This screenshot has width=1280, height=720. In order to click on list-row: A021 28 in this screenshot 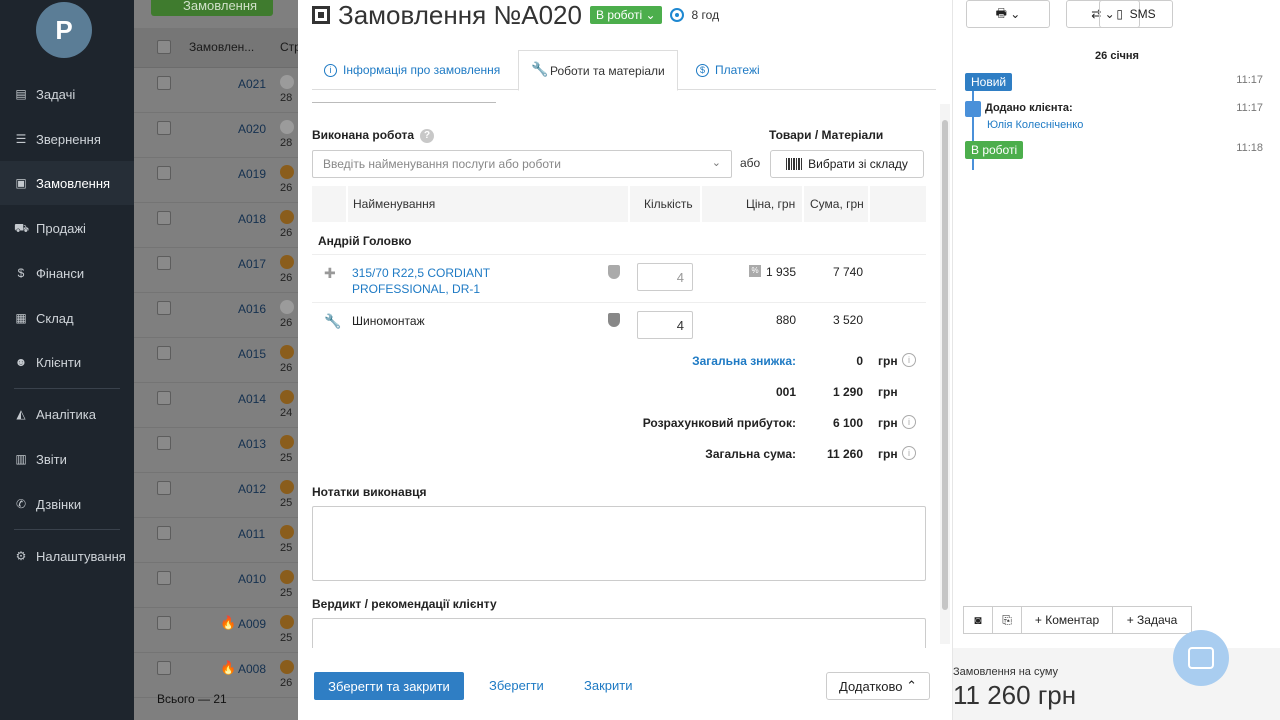, I will do `click(219, 90)`.